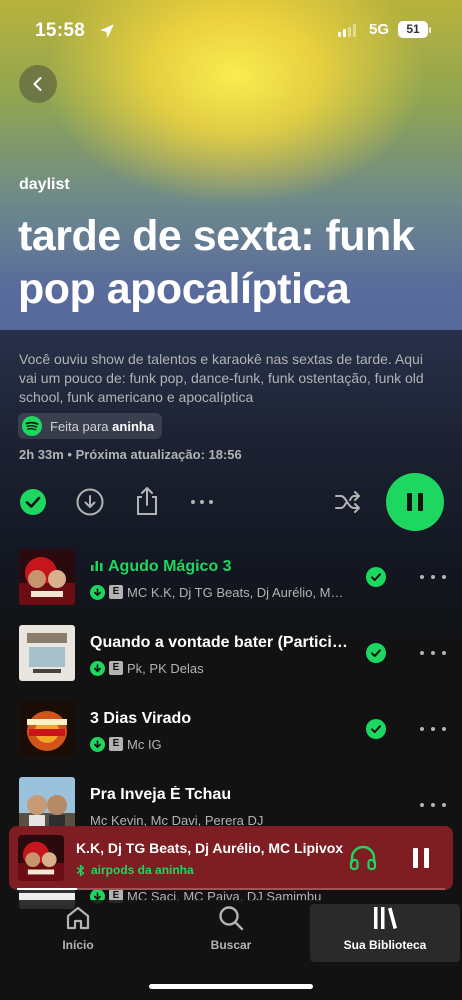  What do you see at coordinates (216, 262) in the screenshot?
I see `playlist-title: tarde de sexta: funk pop apocalíptica` at bounding box center [216, 262].